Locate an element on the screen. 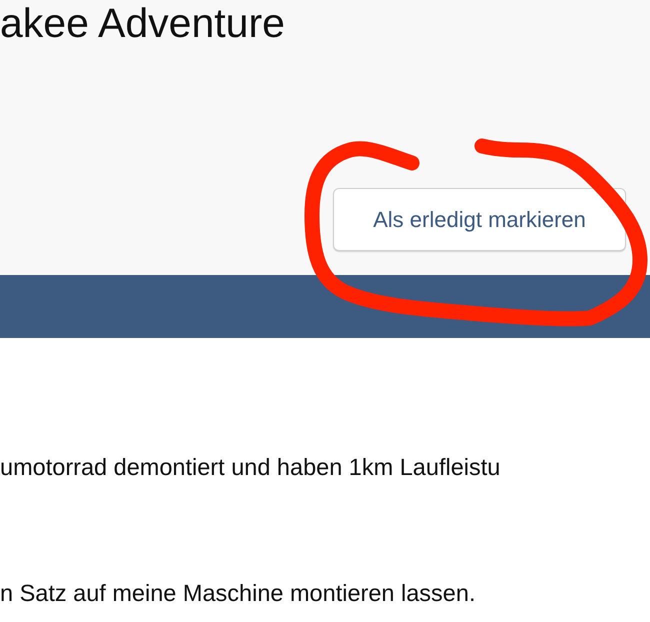 The width and height of the screenshot is (650, 622). paragraph: umotorrad demontiert und haben 1km Laufleistu is located at coordinates (251, 467).